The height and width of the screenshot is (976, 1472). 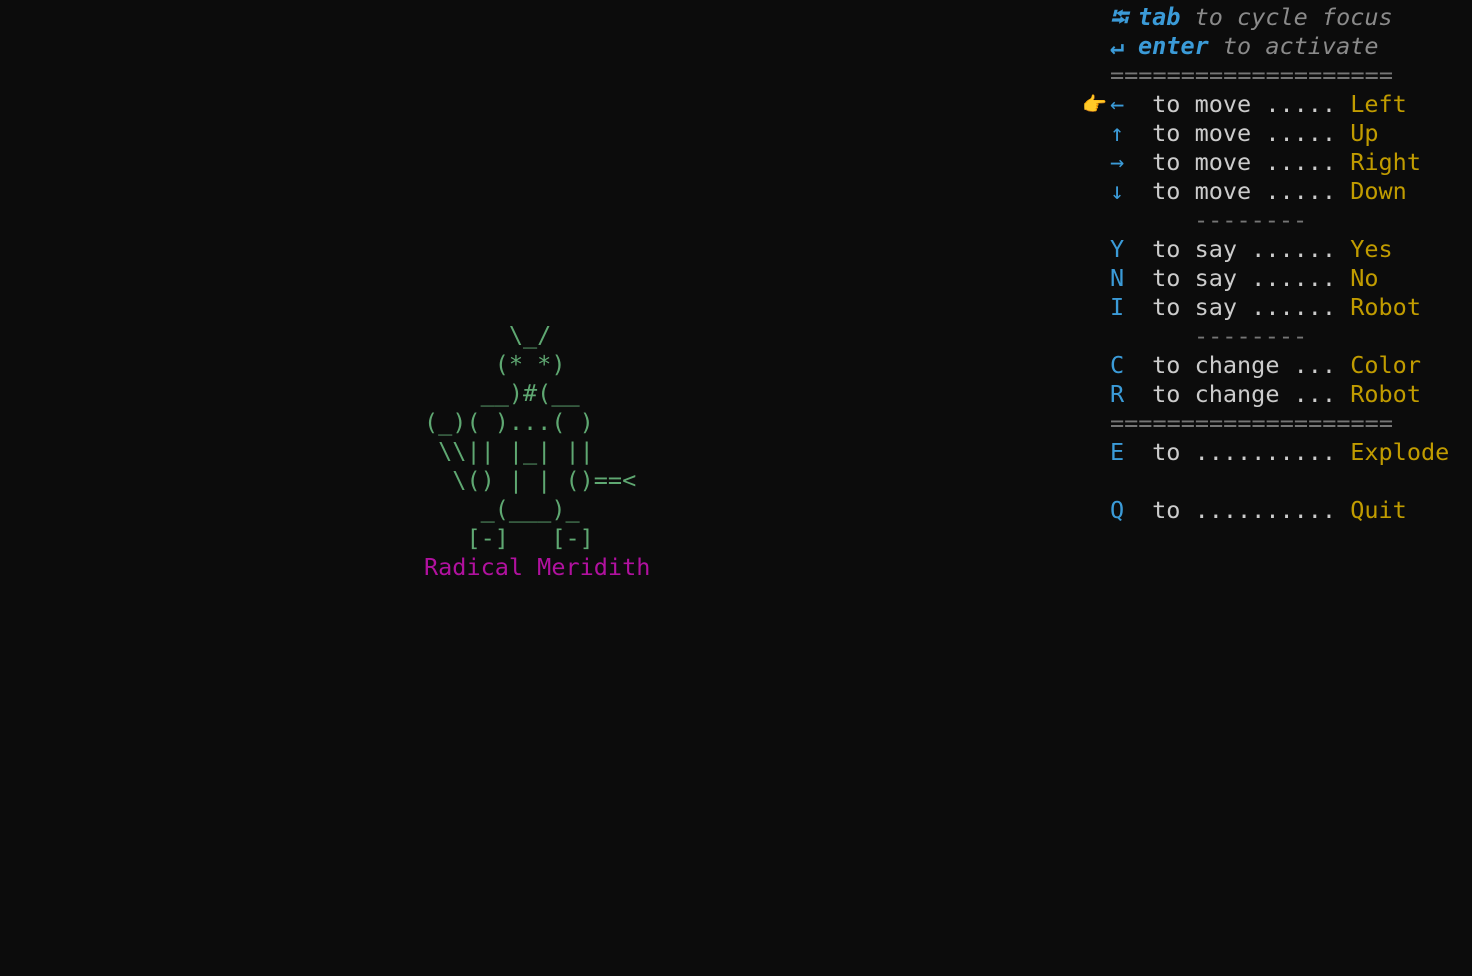 I want to click on hint-enter: ↵ enter to activate, so click(x=1277, y=46).